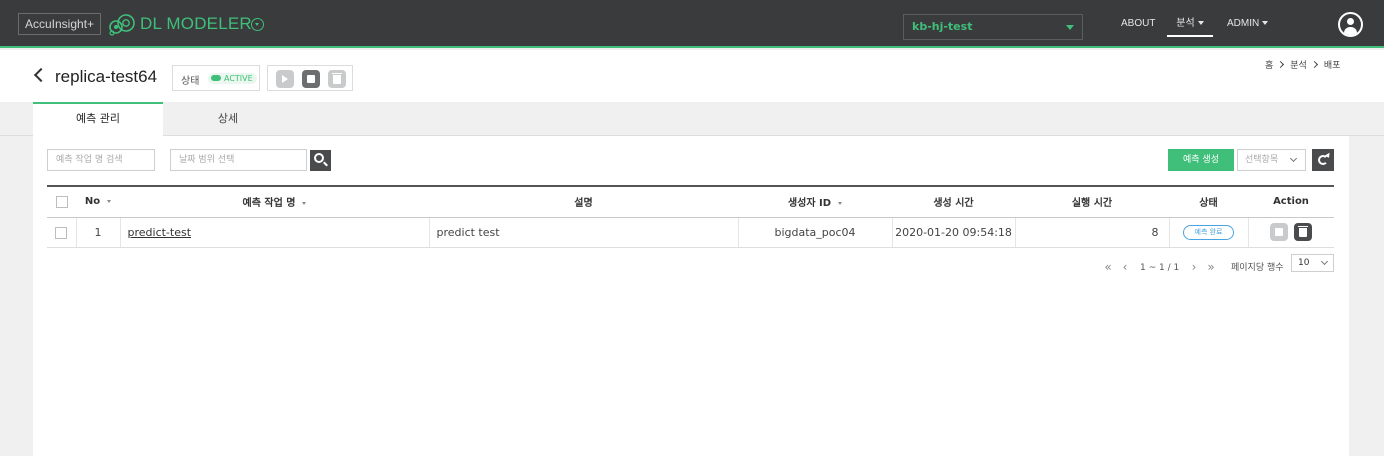  I want to click on col-action: Action, so click(1291, 201).